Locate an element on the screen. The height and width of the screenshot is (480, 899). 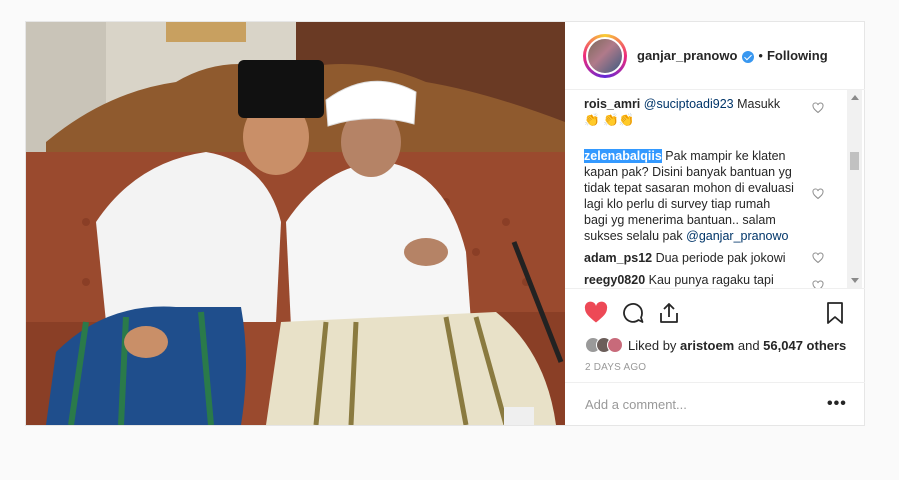
more-options-icon: ••• is located at coordinates (837, 404).